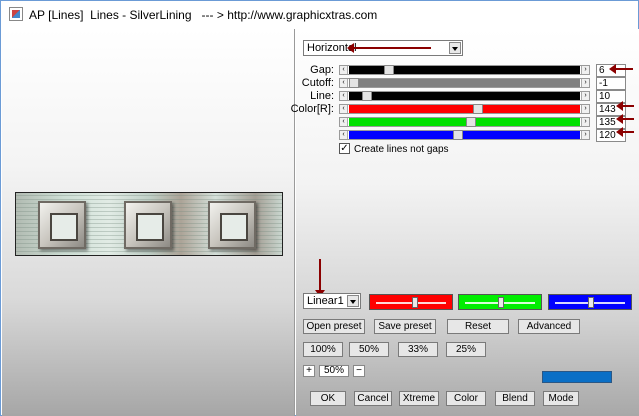 Image resolution: width=639 pixels, height=416 pixels. What do you see at coordinates (401, 149) in the screenshot?
I see `create-lines-label: Create lines not gaps` at bounding box center [401, 149].